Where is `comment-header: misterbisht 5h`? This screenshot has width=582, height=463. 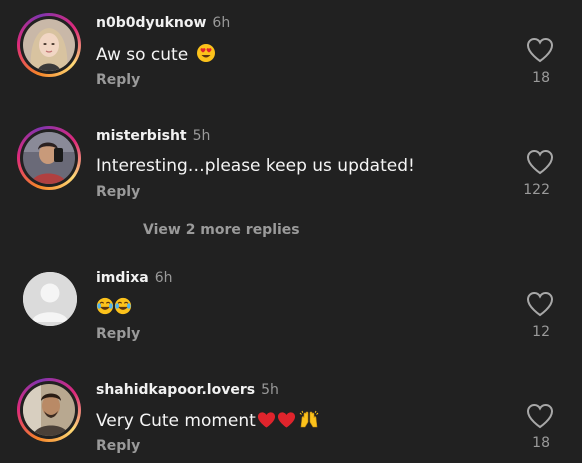 comment-header: misterbisht 5h is located at coordinates (153, 136).